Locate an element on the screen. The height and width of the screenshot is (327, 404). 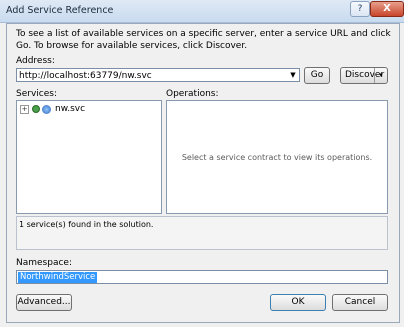
address-dropdown-icon: ▼ is located at coordinates (293, 75).